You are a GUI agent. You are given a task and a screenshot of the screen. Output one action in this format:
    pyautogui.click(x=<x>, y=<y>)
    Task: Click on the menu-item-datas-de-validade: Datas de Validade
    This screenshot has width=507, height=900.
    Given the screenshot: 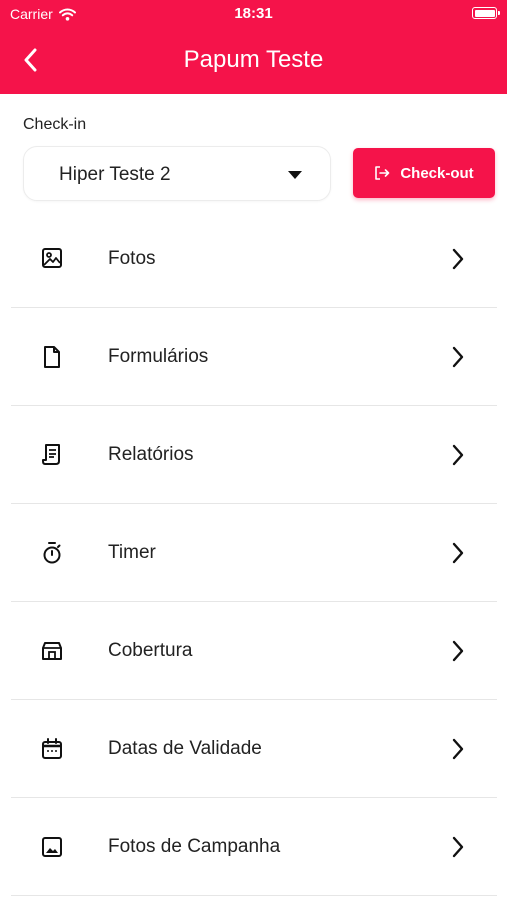 What is the action you would take?
    pyautogui.click(x=254, y=749)
    